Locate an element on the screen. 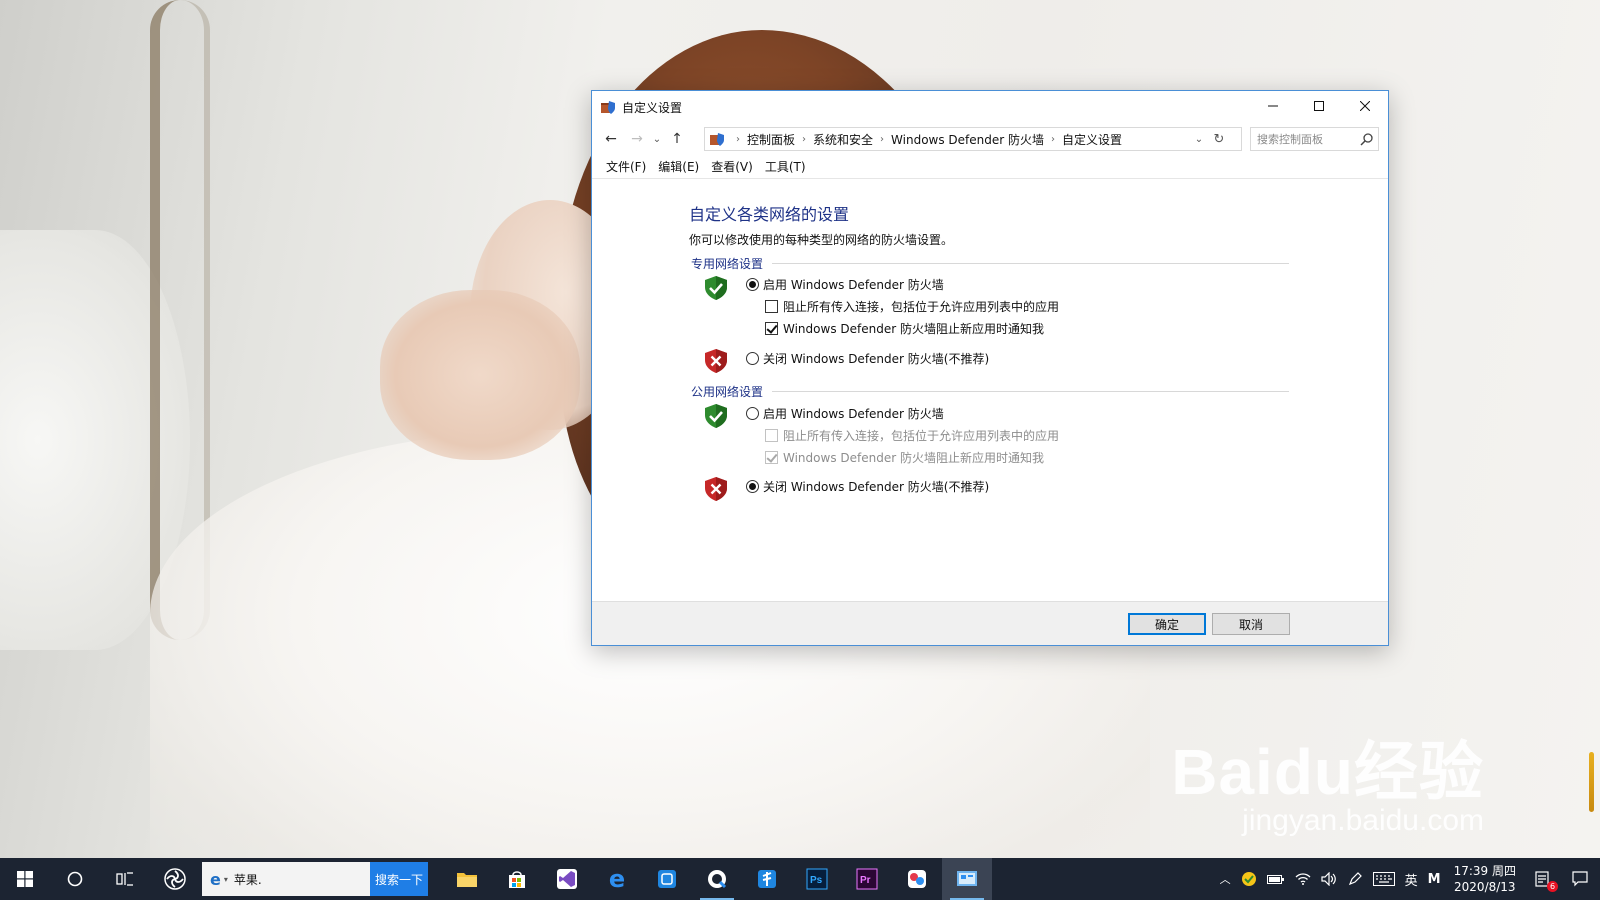 Image resolution: width=1600 pixels, height=900 pixels. public-enable-radio: 启用 Windows Defender 防火墙 is located at coordinates (845, 413).